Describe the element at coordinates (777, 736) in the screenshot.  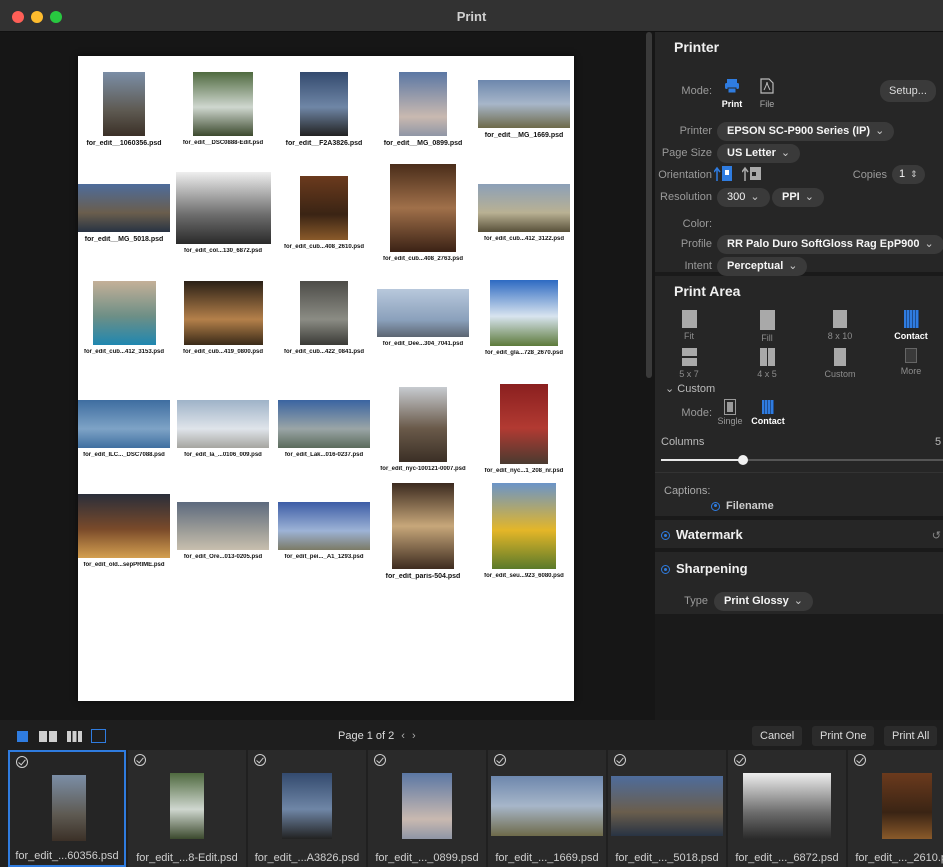
I see `cancel-button: Cancel` at that location.